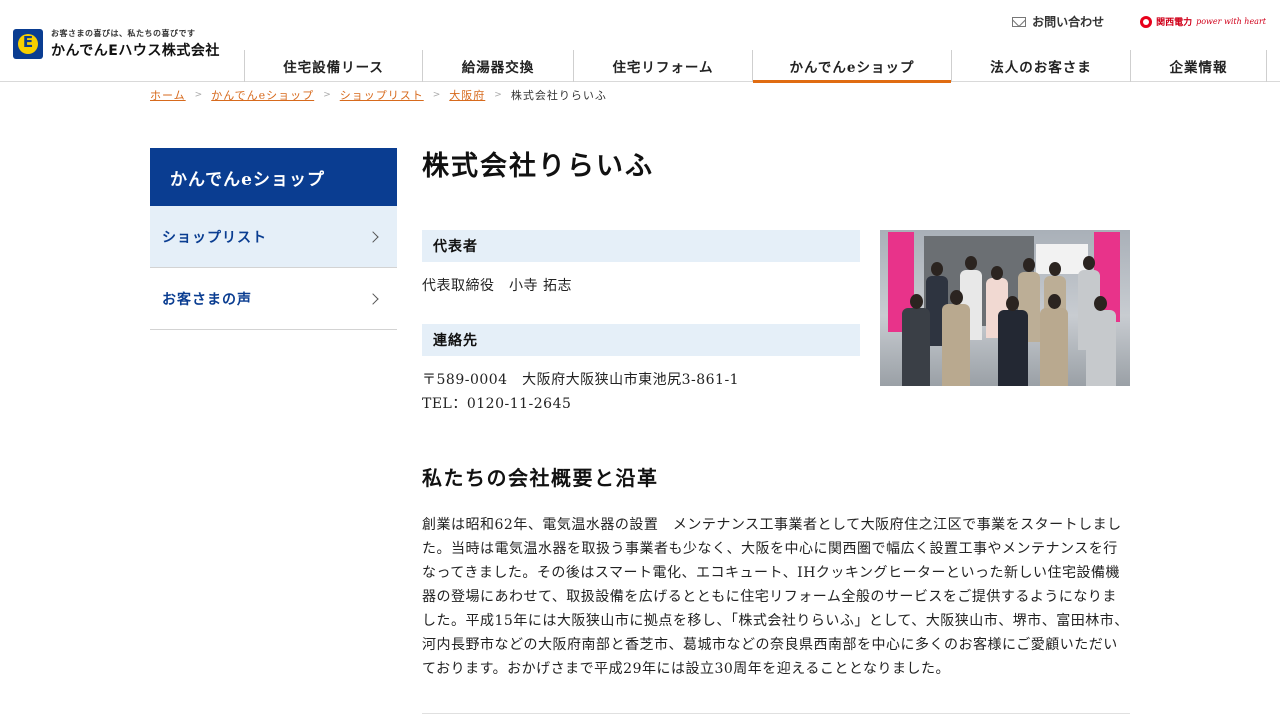 The height and width of the screenshot is (720, 1280). What do you see at coordinates (382, 95) in the screenshot?
I see `breadcrumb-shoplist: ショップリスト` at bounding box center [382, 95].